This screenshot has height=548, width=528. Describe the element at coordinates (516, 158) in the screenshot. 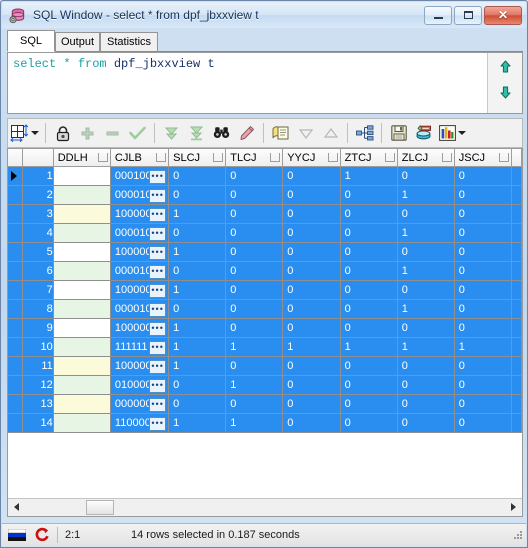

I see `column-header-next-partial` at that location.